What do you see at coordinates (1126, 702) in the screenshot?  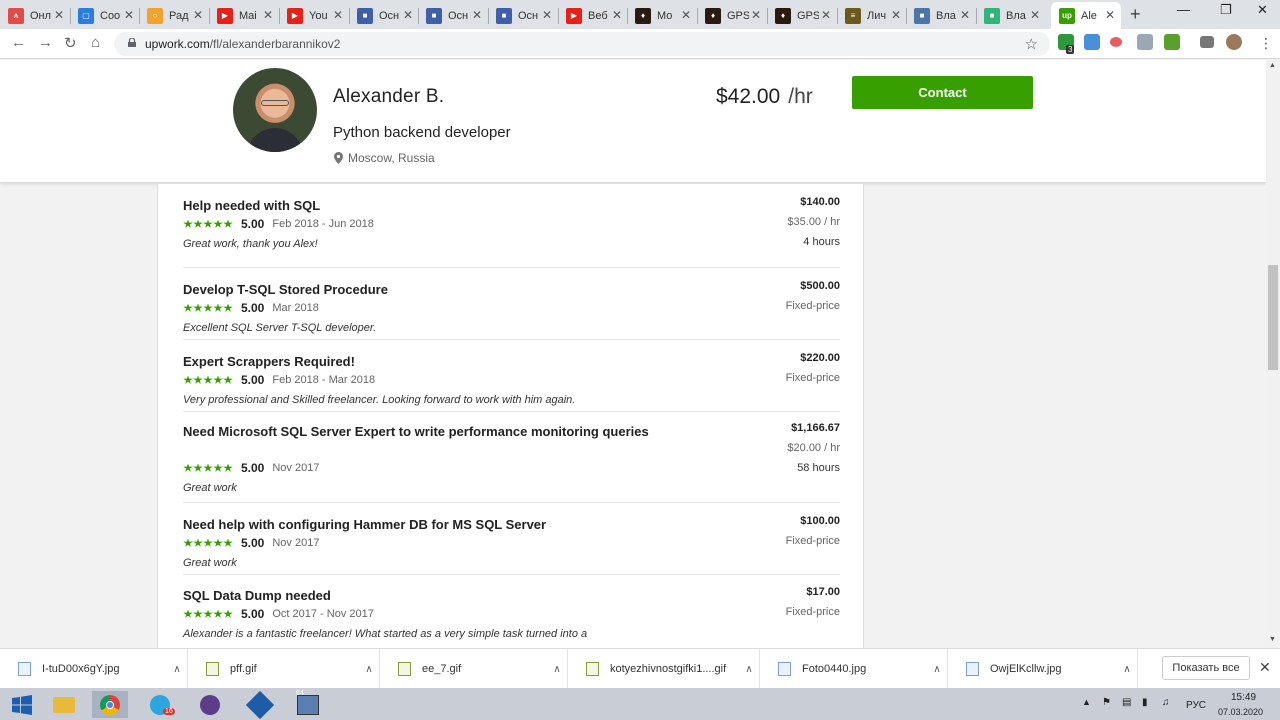 I see `network-icon: ▤` at bounding box center [1126, 702].